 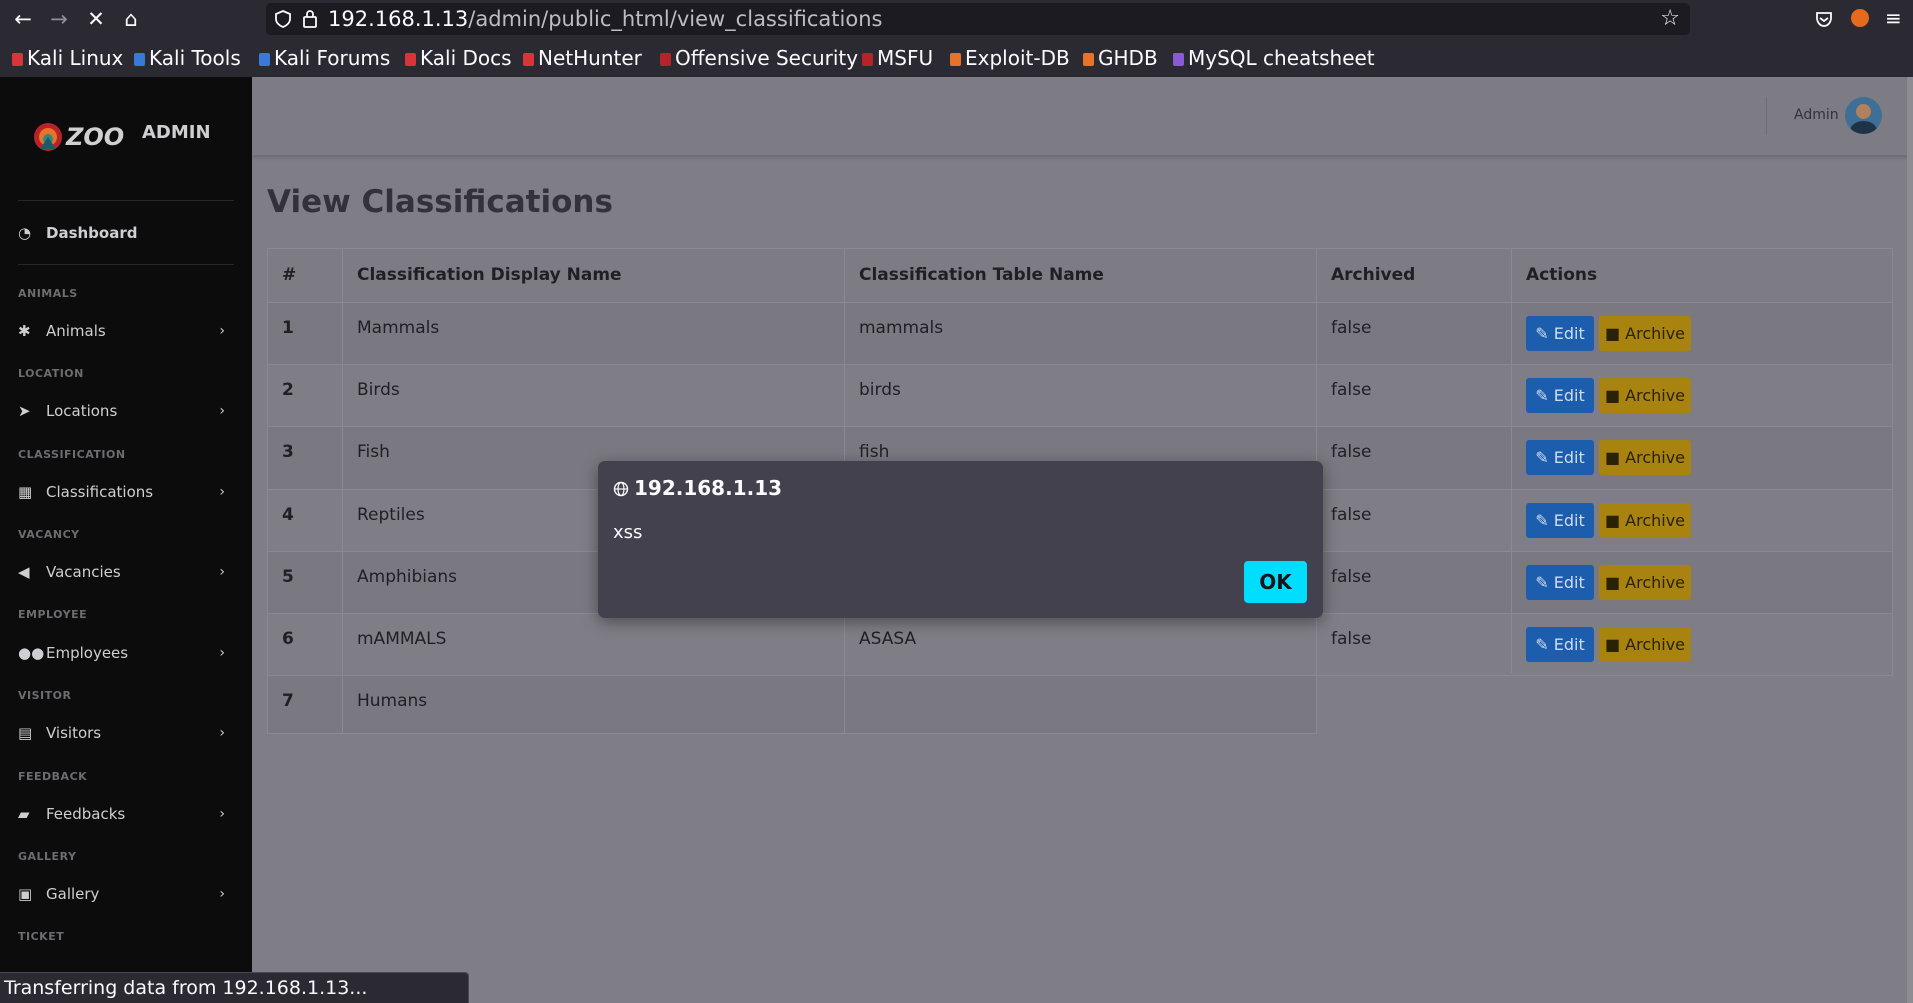 What do you see at coordinates (125, 492) in the screenshot?
I see `sidebar-item-classifications: ▦ Classifications ›` at bounding box center [125, 492].